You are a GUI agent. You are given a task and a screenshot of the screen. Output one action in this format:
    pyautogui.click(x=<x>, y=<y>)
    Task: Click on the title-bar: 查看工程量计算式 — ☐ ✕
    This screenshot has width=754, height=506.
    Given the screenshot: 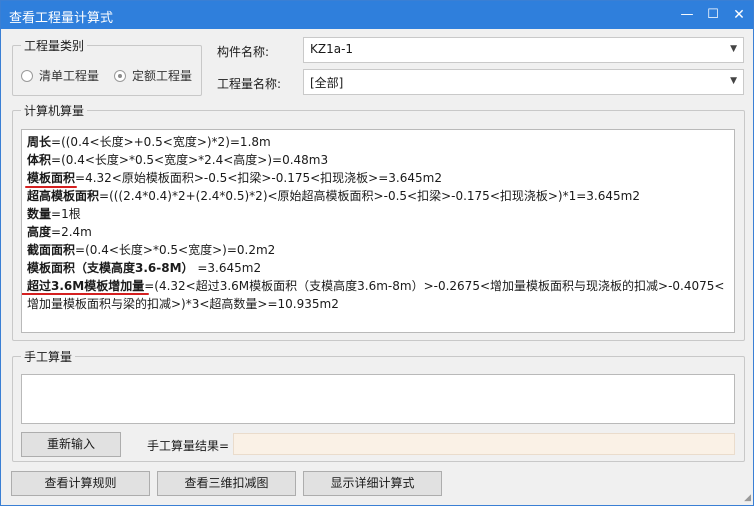 What is the action you would take?
    pyautogui.click(x=377, y=15)
    